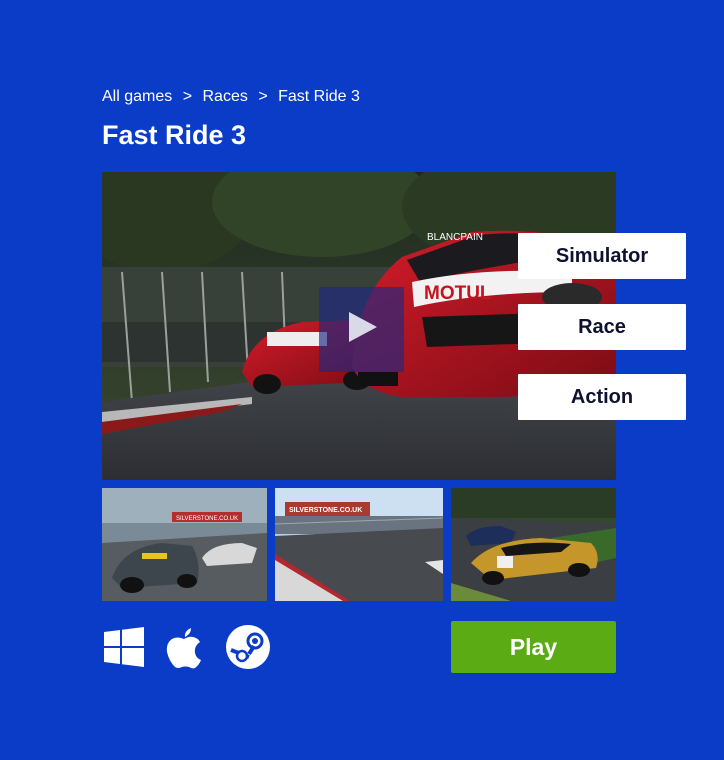 The width and height of the screenshot is (724, 760). Describe the element at coordinates (174, 135) in the screenshot. I see `page-title: Fast Ride 3` at that location.